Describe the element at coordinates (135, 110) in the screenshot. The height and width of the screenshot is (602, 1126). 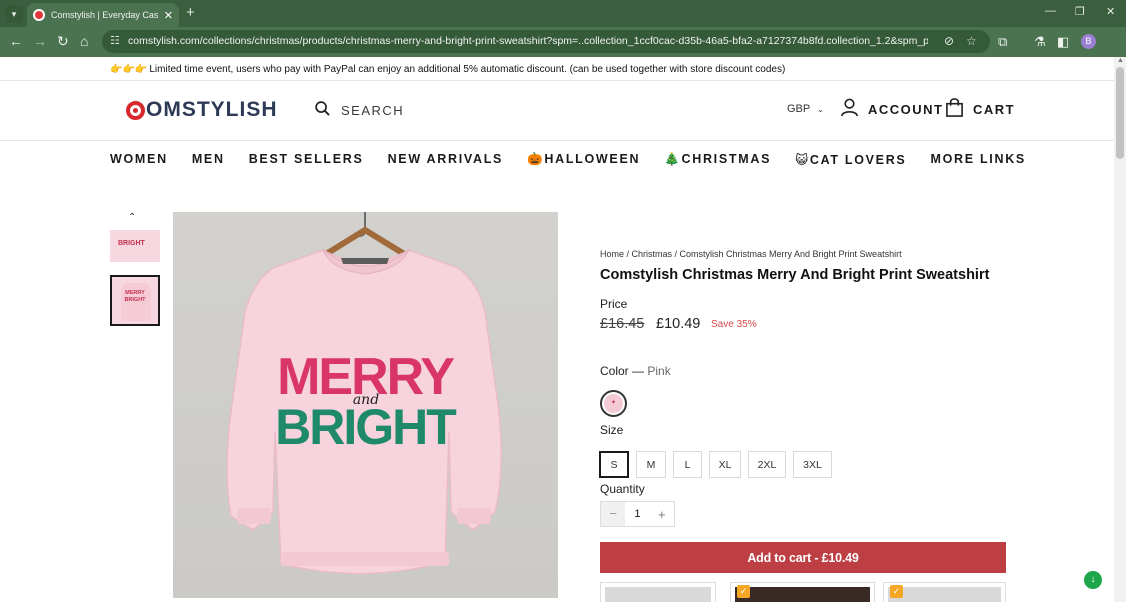
I see `logo-mark-icon` at that location.